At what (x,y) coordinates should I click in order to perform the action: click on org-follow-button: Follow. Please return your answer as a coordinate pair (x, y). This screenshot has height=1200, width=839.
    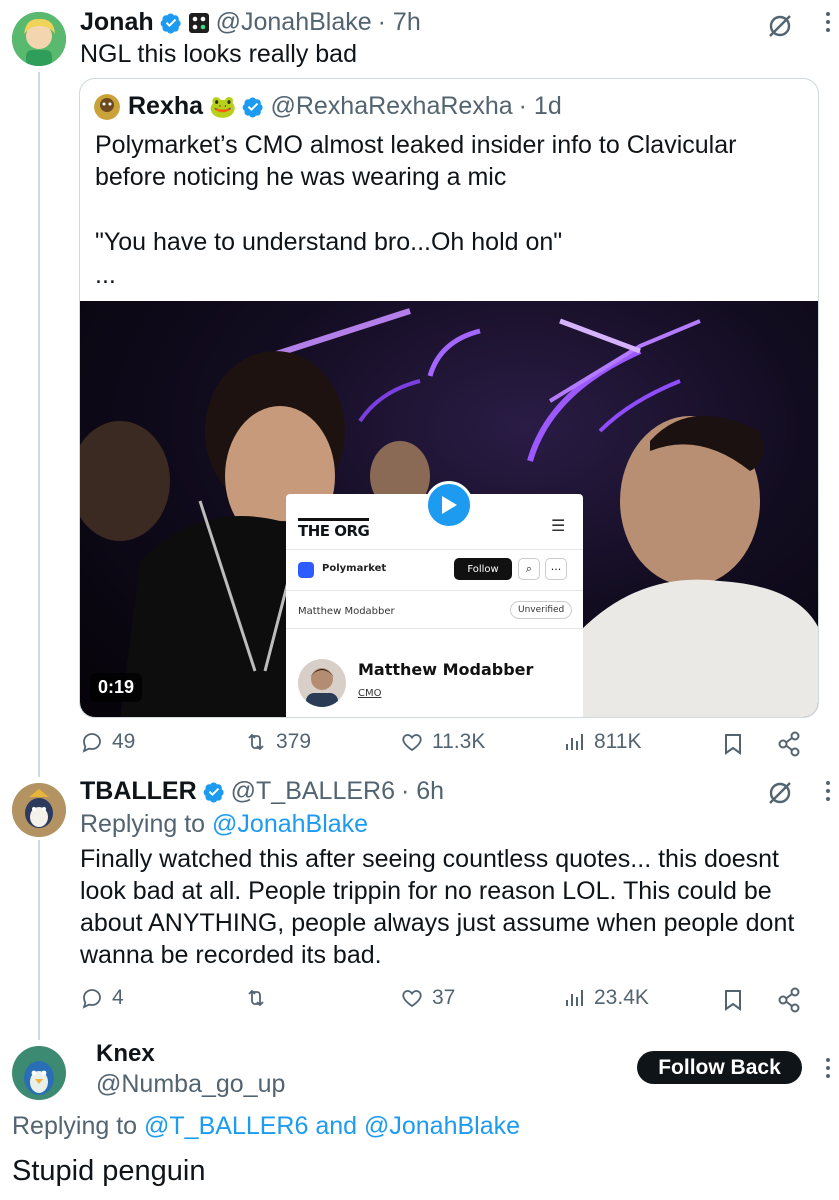
    Looking at the image, I should click on (483, 569).